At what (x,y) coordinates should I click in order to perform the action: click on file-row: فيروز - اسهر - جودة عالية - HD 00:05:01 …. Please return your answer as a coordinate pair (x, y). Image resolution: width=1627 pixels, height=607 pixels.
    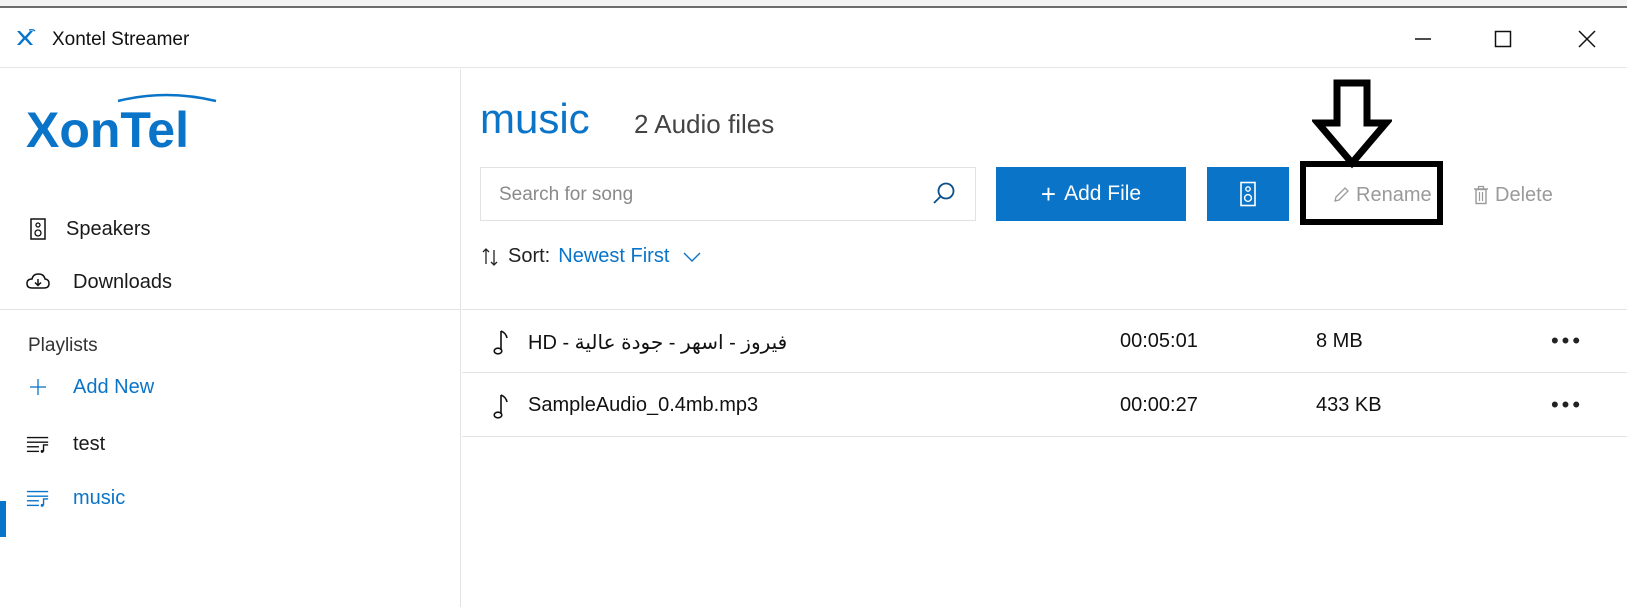
    Looking at the image, I should click on (1044, 341).